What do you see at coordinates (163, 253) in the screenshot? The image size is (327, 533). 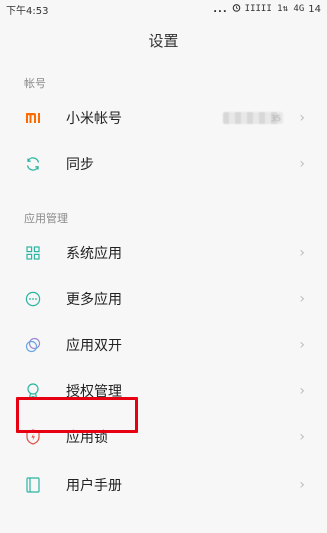 I see `settings-item-system-apps: 系统应用 ›` at bounding box center [163, 253].